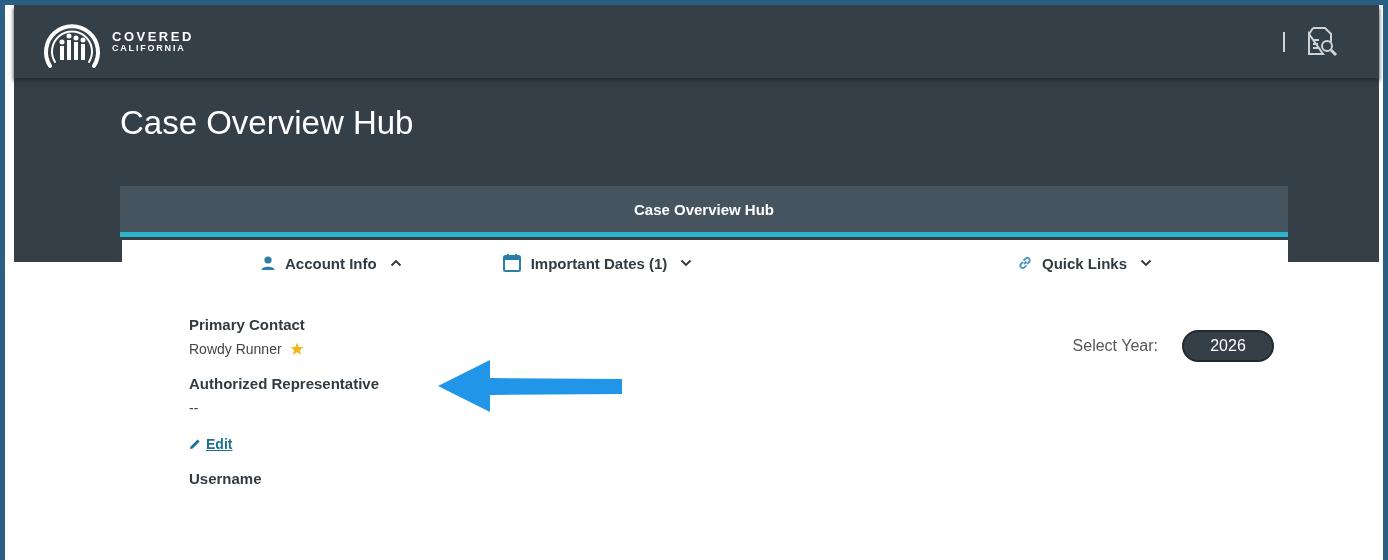  What do you see at coordinates (247, 324) in the screenshot?
I see `field-label: Primary Contact` at bounding box center [247, 324].